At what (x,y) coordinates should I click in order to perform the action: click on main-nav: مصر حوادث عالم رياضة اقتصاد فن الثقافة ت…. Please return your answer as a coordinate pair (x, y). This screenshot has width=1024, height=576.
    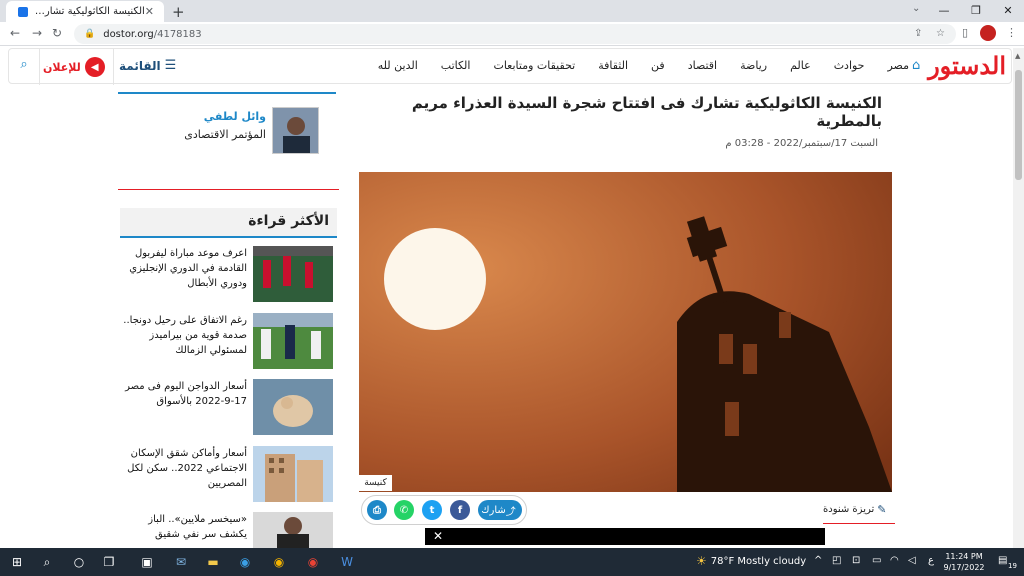
    Looking at the image, I should click on (629, 65).